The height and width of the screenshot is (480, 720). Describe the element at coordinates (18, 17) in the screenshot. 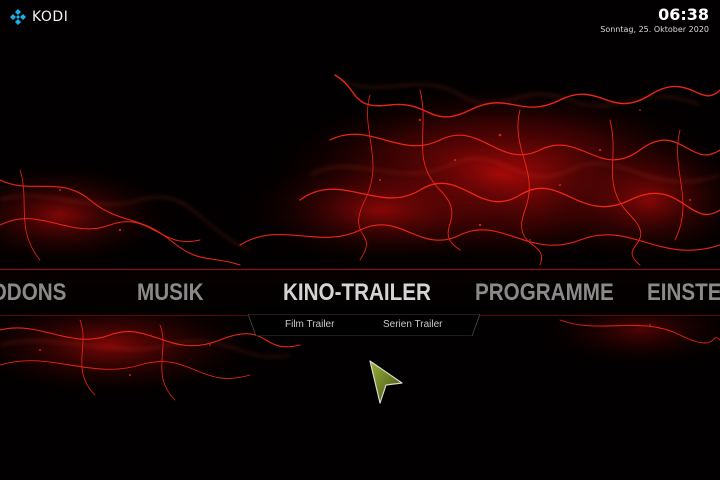

I see `kodi-logo-icon` at that location.